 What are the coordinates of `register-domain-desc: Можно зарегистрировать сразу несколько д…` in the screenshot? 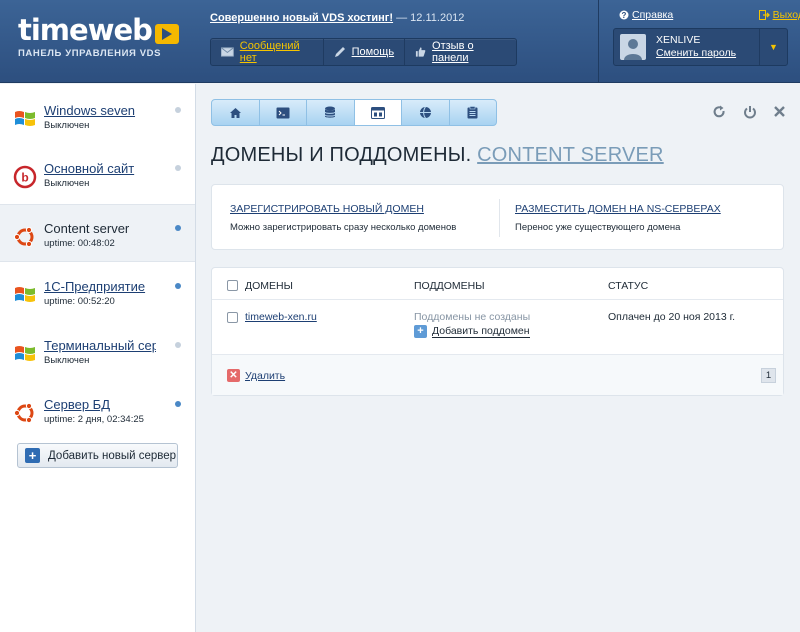 It's located at (343, 227).